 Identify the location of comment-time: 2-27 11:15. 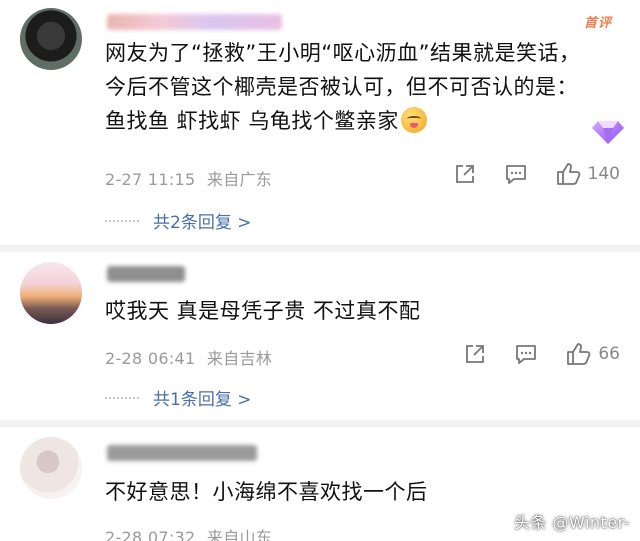
(150, 179).